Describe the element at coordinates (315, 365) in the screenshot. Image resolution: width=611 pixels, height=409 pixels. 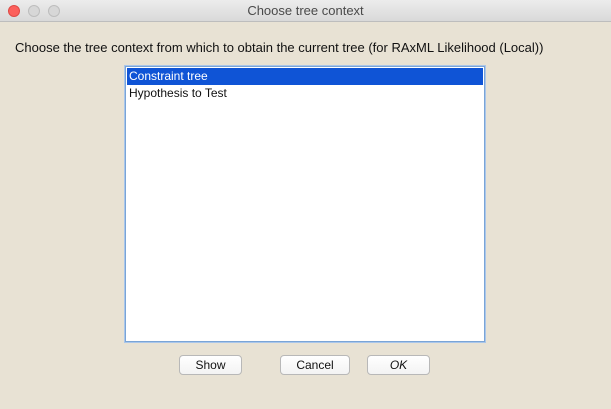
I see `cancel-button: Cancel` at that location.